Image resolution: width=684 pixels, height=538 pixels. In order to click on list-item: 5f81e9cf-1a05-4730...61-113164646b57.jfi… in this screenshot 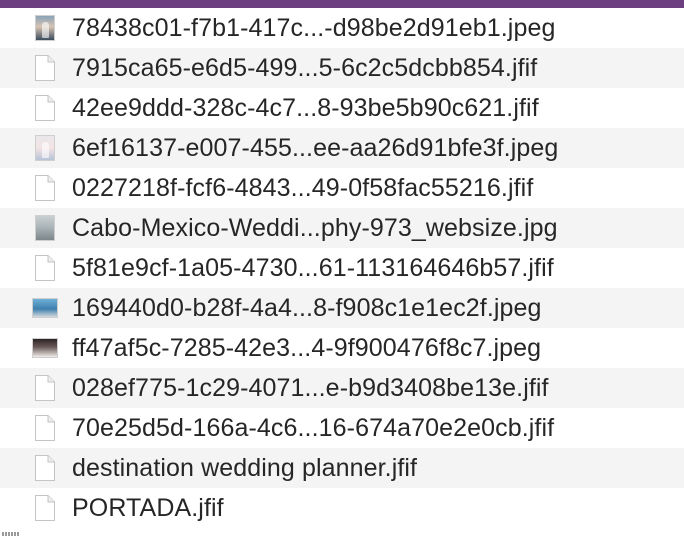, I will do `click(342, 268)`.